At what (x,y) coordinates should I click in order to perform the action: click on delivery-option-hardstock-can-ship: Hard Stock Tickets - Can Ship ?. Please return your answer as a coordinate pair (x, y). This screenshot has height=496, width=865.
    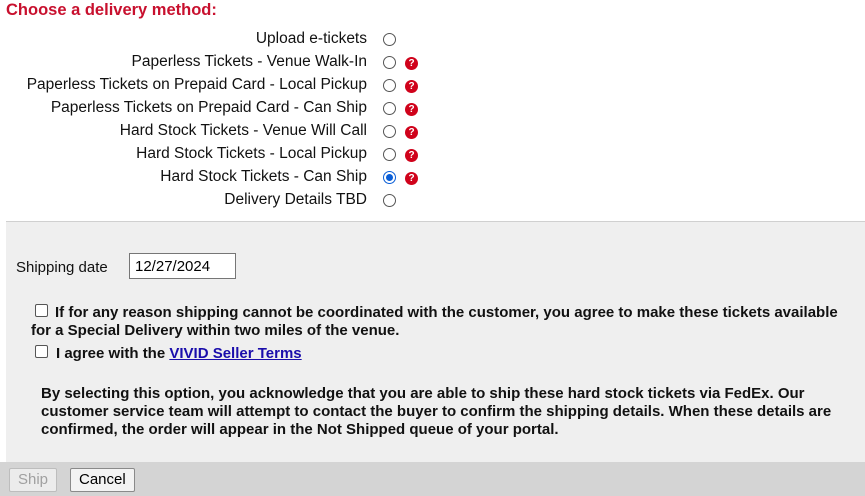
    Looking at the image, I should click on (215, 177).